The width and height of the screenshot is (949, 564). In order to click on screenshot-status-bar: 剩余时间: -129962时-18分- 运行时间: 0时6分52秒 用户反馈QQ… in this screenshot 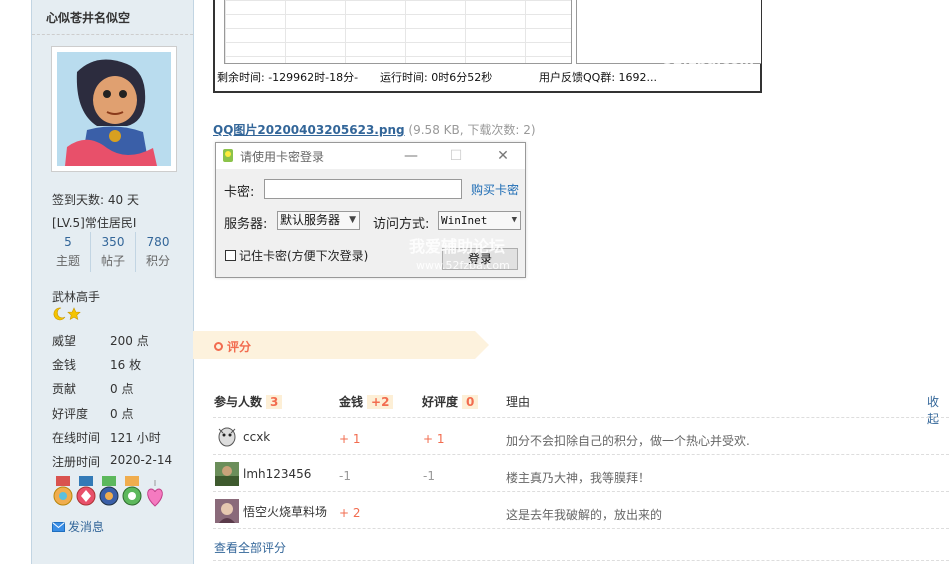, I will do `click(437, 77)`.